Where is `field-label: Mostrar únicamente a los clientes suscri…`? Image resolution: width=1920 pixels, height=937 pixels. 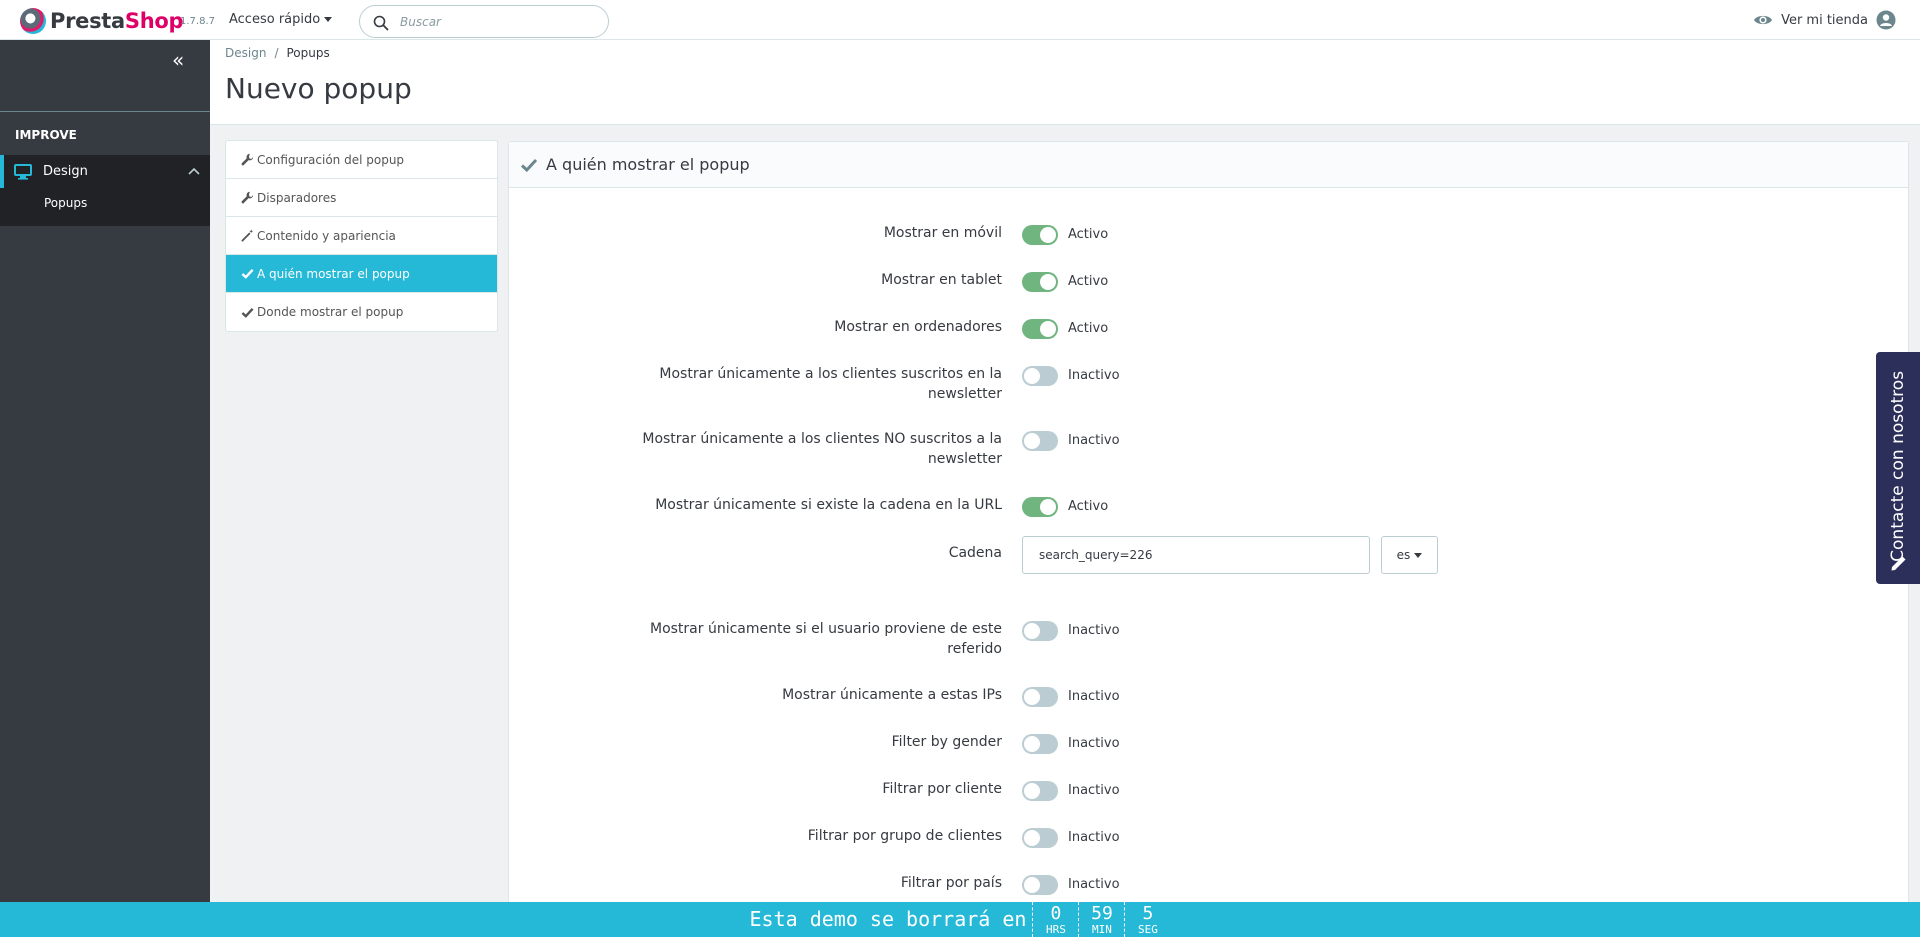
field-label: Mostrar únicamente a los clientes suscri… is located at coordinates (830, 384).